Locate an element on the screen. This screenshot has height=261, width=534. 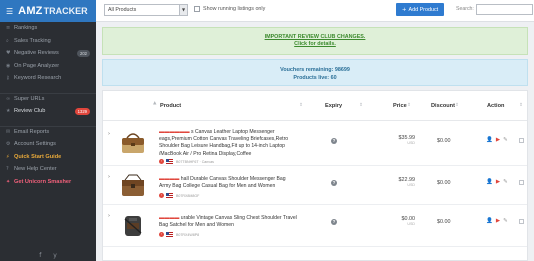
product-filter-value: All Products is located at coordinates (122, 10).